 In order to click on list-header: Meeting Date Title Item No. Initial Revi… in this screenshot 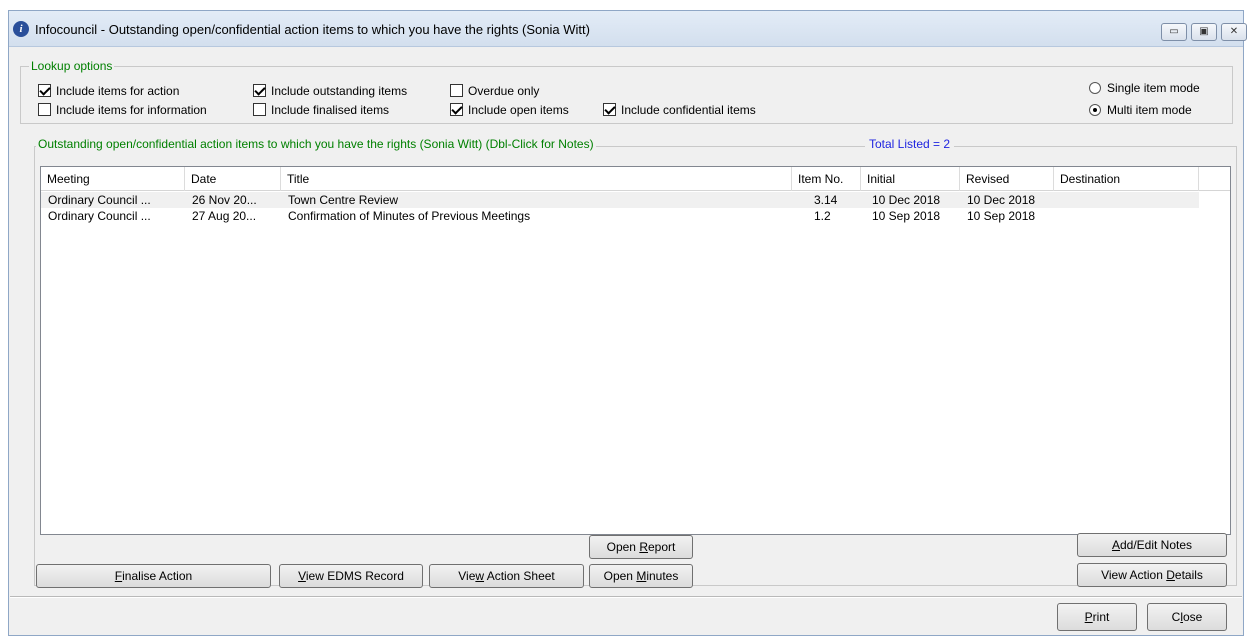, I will do `click(635, 179)`.